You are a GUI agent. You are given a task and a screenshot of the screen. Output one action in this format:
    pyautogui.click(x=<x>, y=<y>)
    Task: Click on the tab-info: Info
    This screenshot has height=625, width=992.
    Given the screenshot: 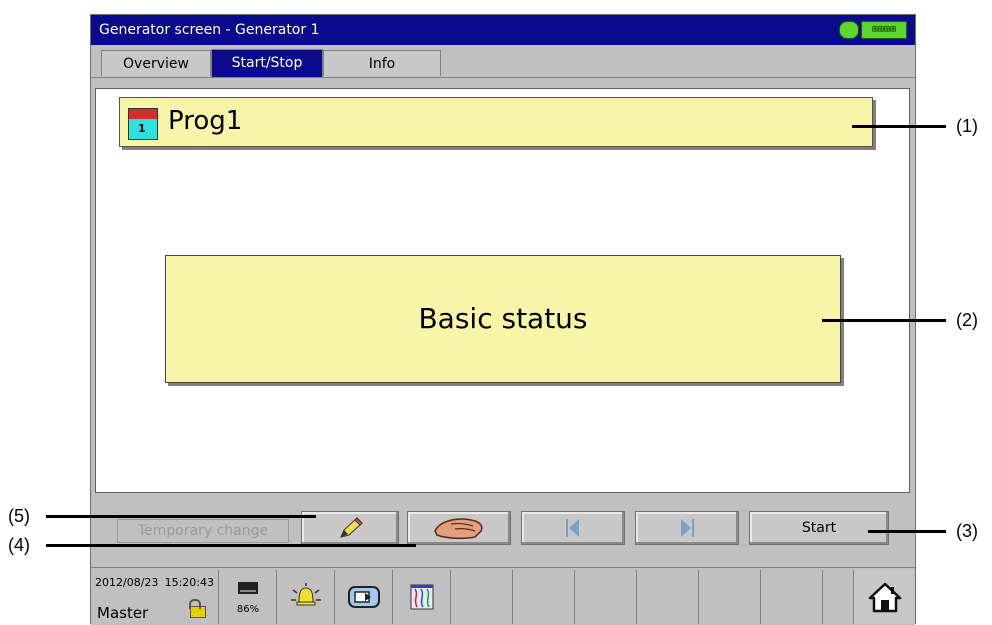 What is the action you would take?
    pyautogui.click(x=382, y=63)
    